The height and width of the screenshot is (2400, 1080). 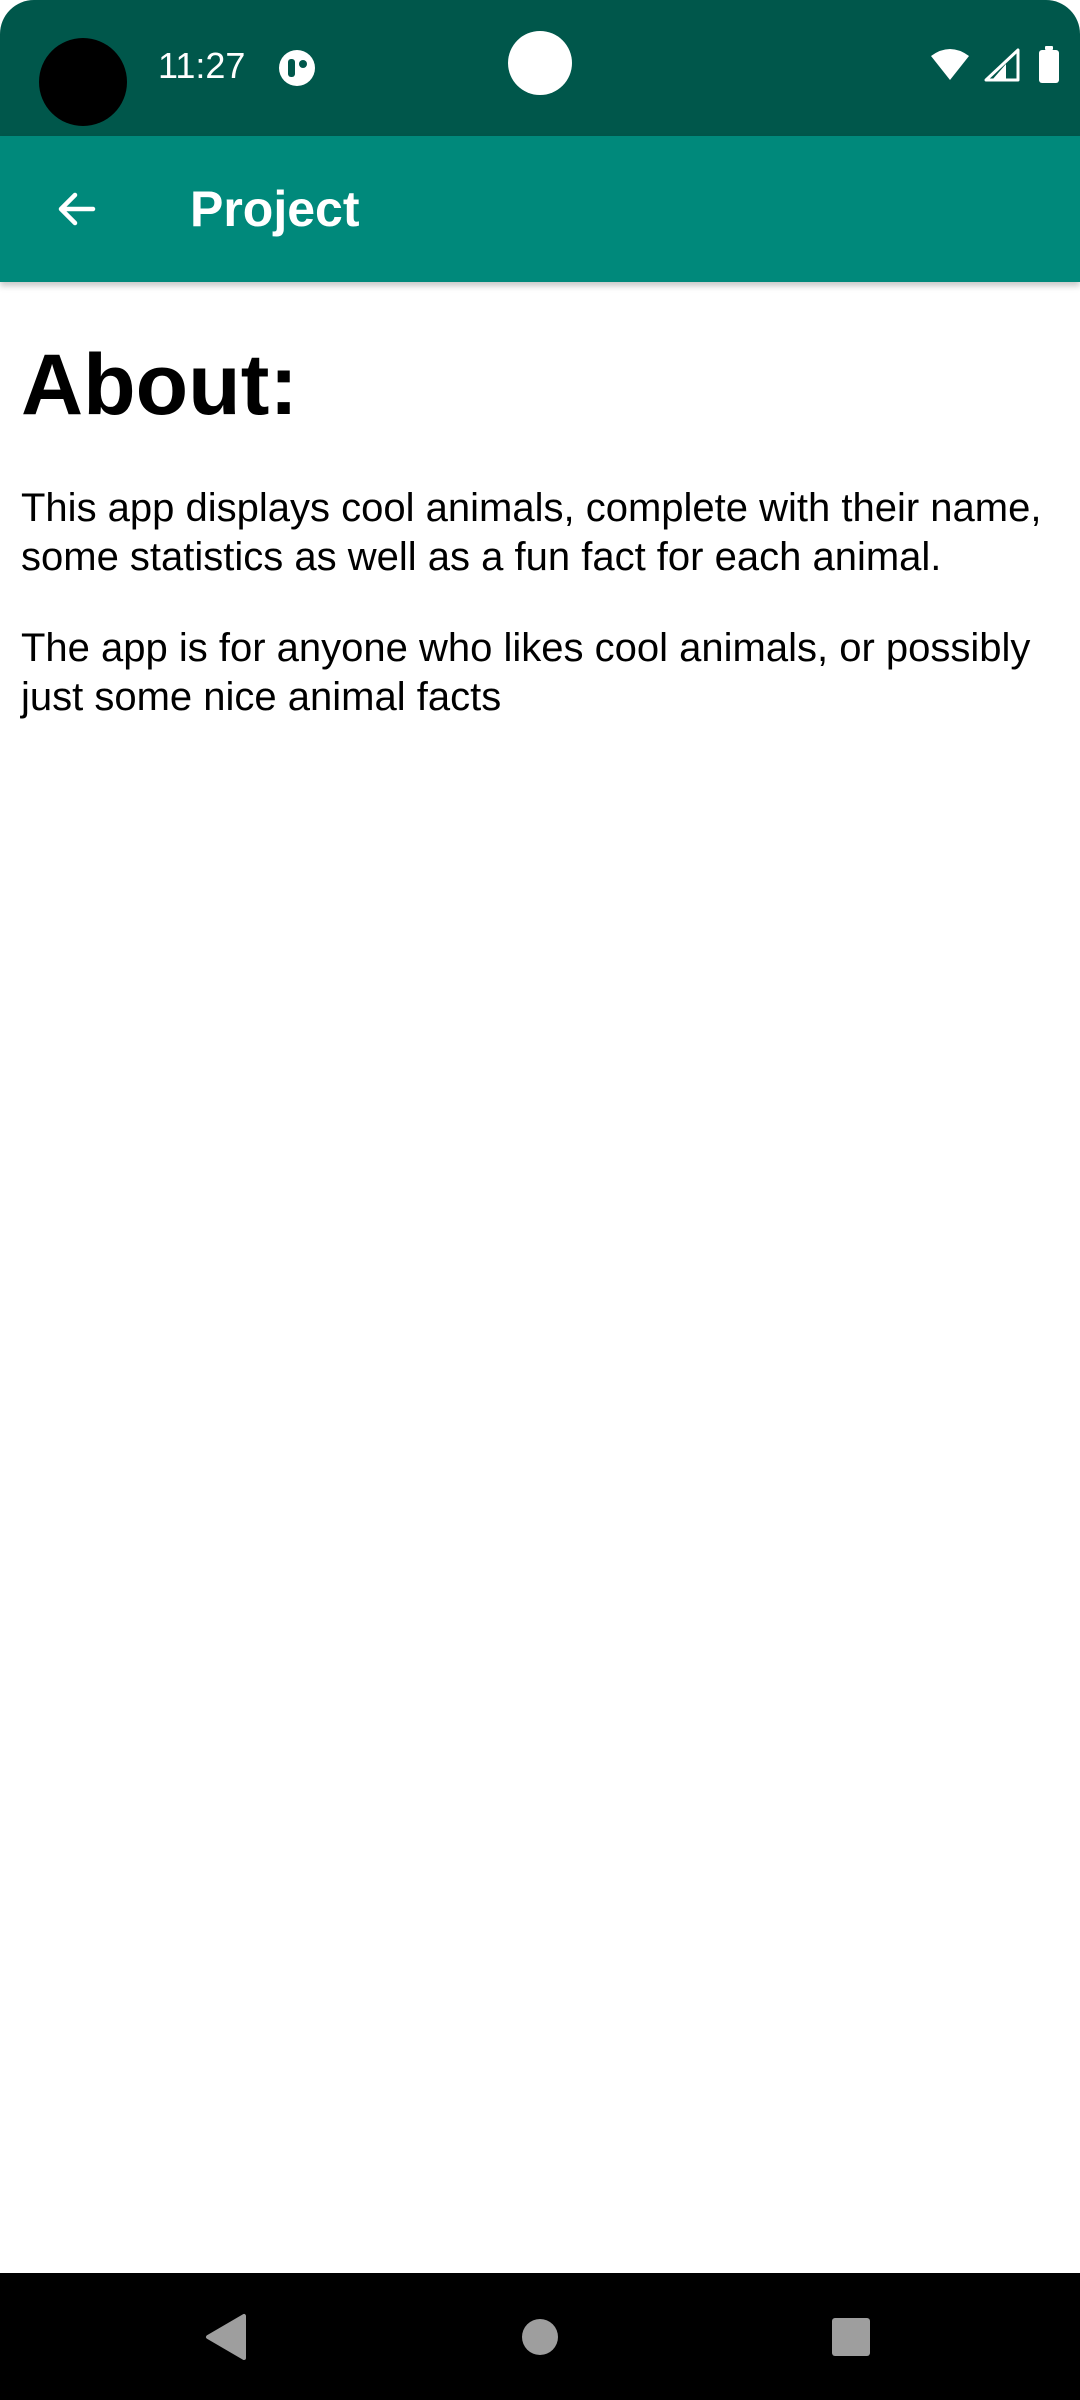 I want to click on system-nav-bar, so click(x=540, y=2336).